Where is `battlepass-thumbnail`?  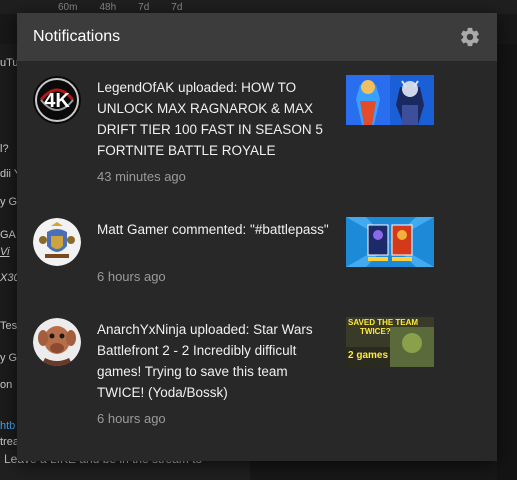 battlepass-thumbnail is located at coordinates (390, 242).